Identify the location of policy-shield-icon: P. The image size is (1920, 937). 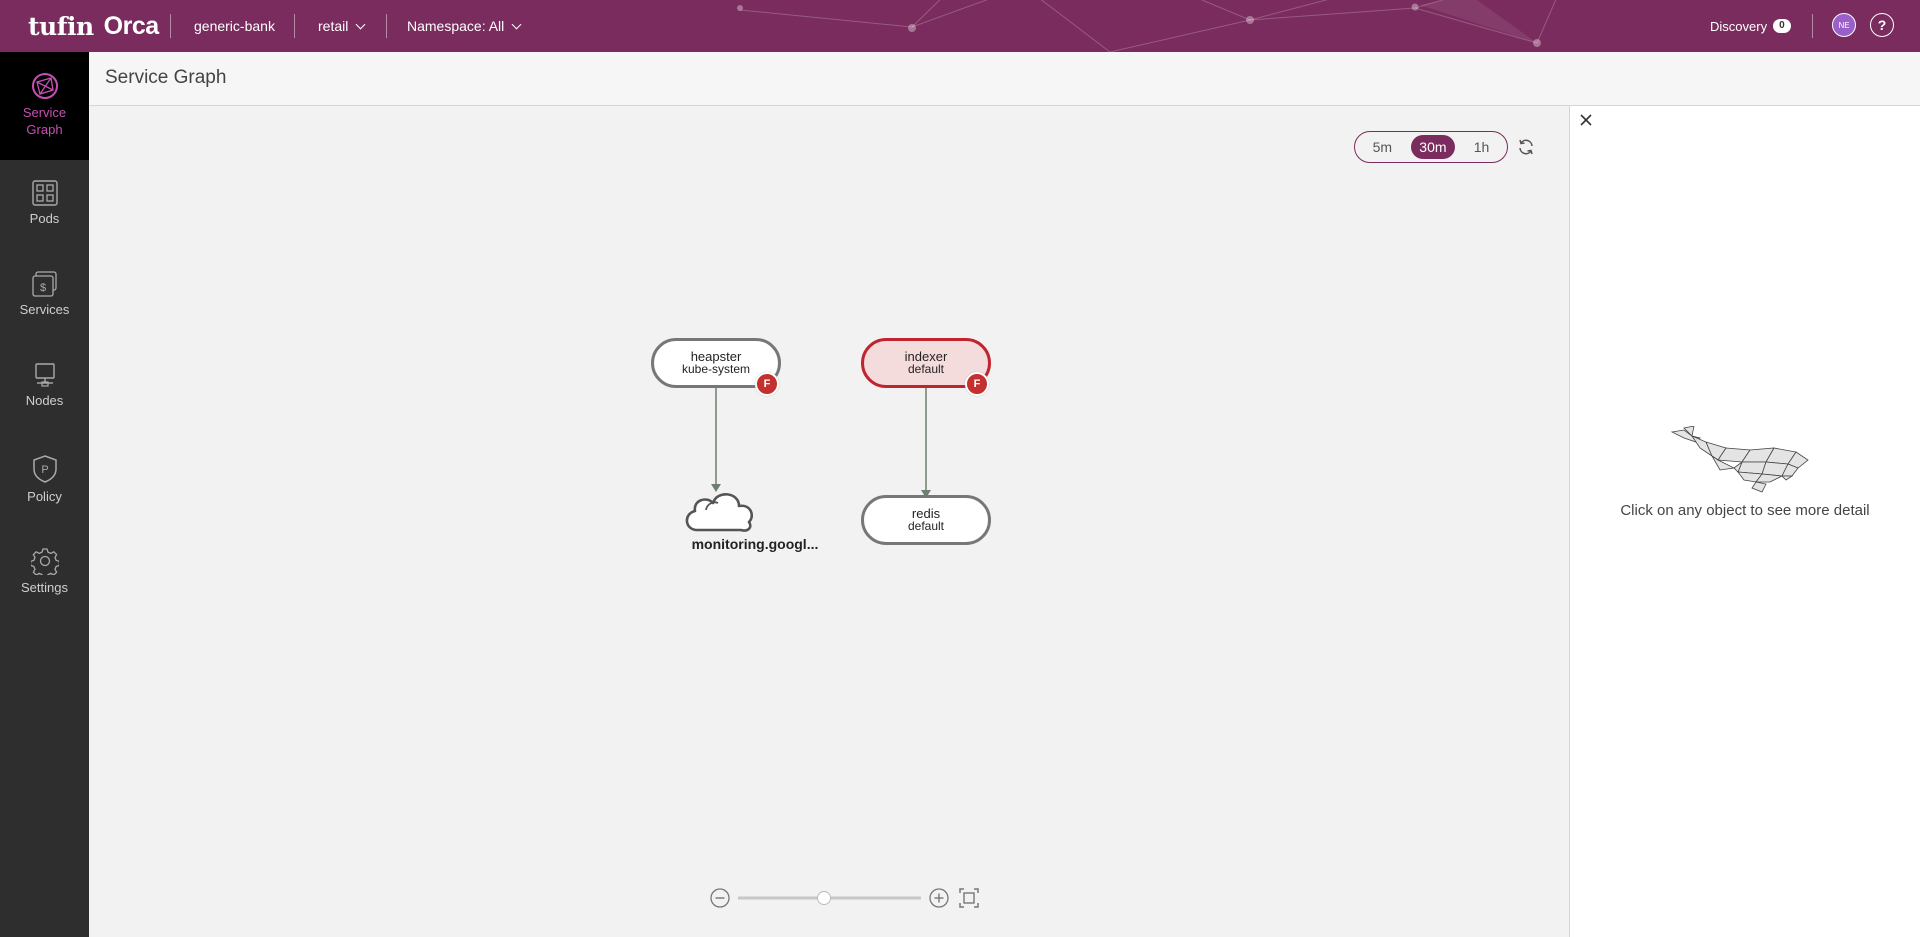
(44, 469).